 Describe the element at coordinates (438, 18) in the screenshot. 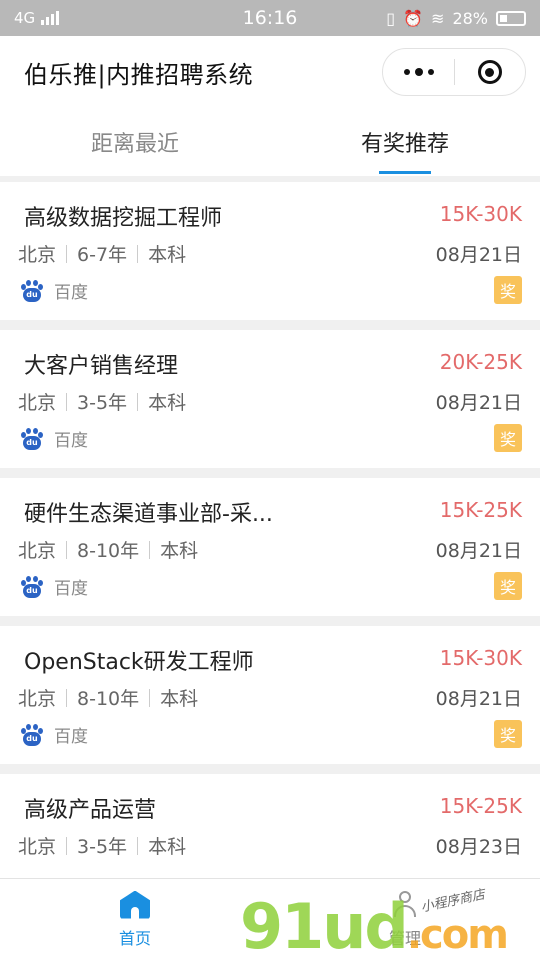

I see `wifi-icon: ≋` at that location.